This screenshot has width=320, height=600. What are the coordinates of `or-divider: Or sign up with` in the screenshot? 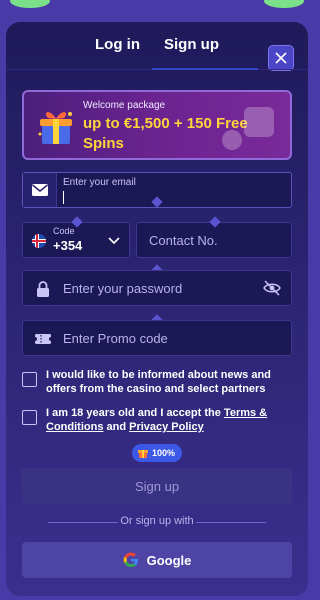 It's located at (157, 522).